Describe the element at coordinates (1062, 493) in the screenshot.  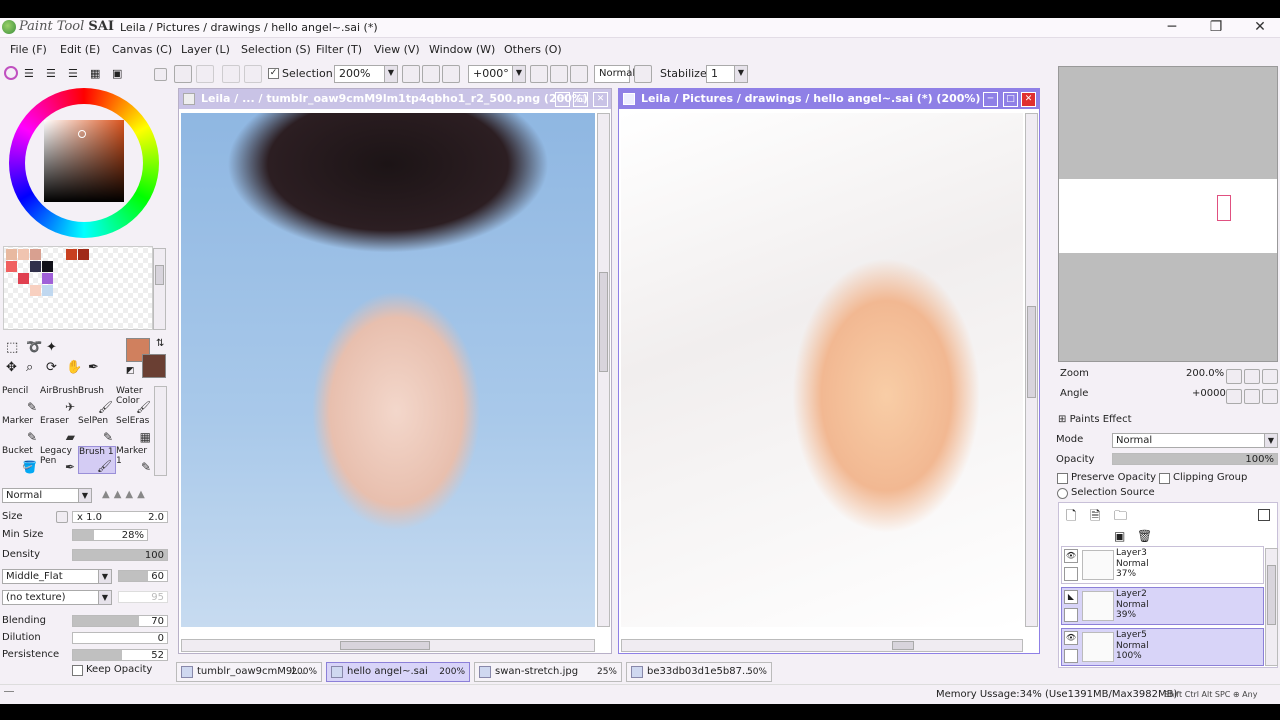
I see `selection-source-radio` at that location.